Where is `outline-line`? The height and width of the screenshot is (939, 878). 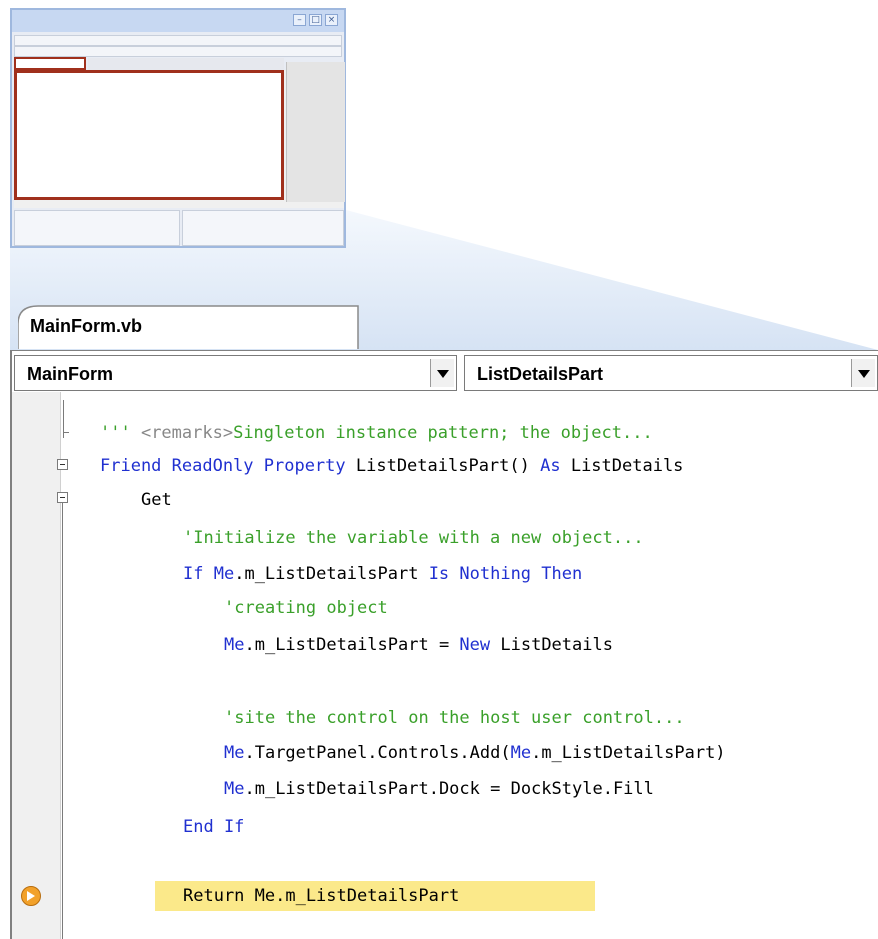 outline-line is located at coordinates (62, 721).